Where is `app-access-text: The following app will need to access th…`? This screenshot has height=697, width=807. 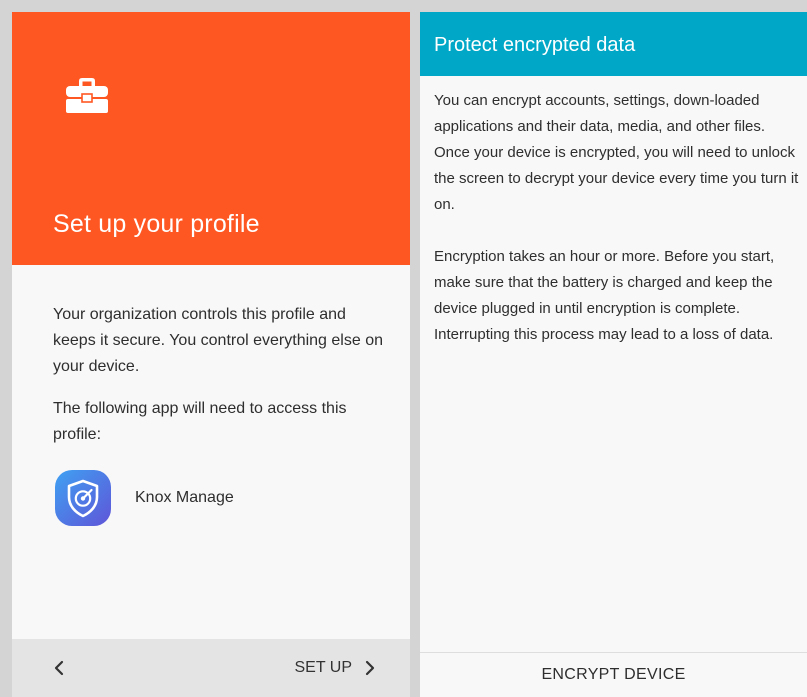 app-access-text: The following app will need to access th… is located at coordinates (200, 421).